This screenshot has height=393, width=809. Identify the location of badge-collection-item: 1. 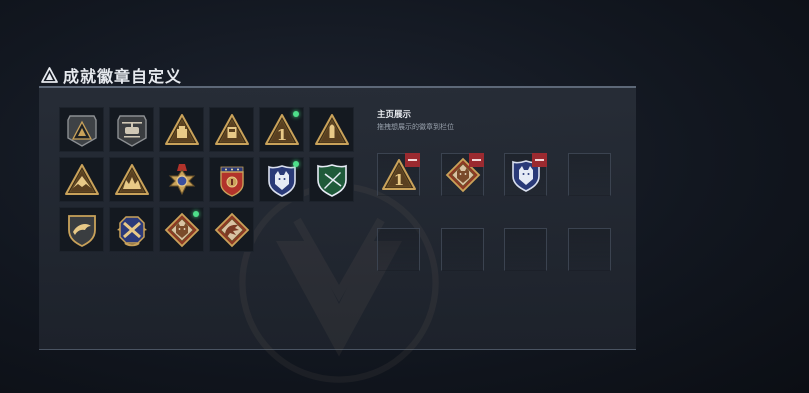
(281, 129).